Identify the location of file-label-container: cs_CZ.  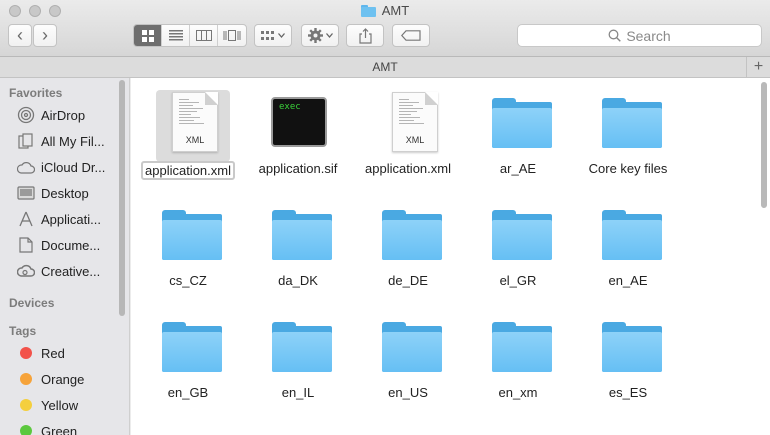
(188, 280).